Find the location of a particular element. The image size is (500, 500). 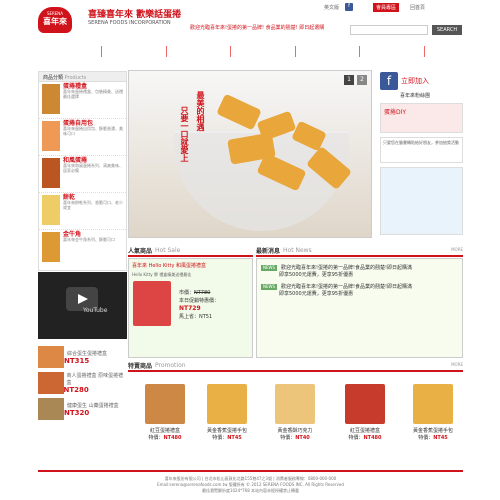

sidebar-item: 蛋捲禮盒 喜年來蛋捲禮盒、包裝精美、送禮最佳選擇 is located at coordinates (82, 100).